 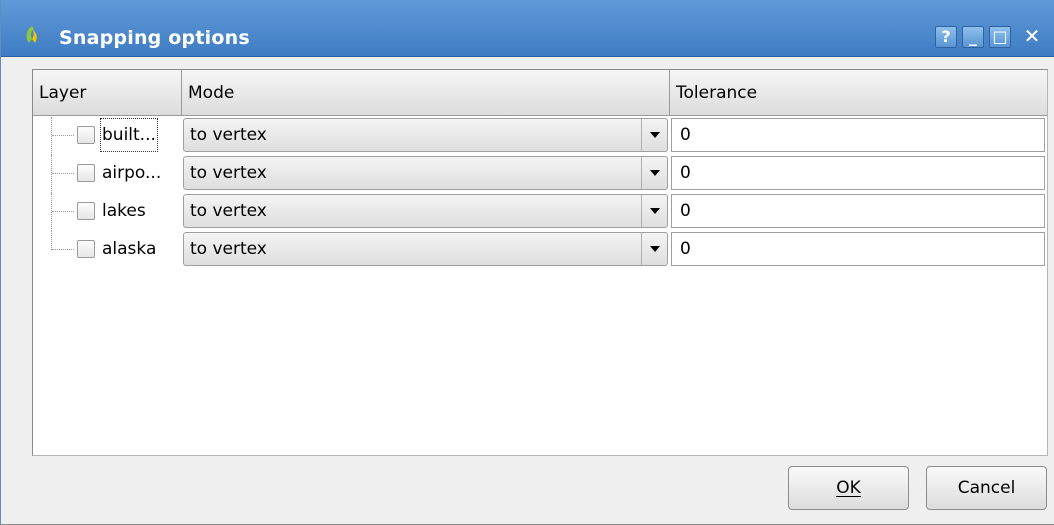 I want to click on window-title: Snapping options, so click(x=154, y=38).